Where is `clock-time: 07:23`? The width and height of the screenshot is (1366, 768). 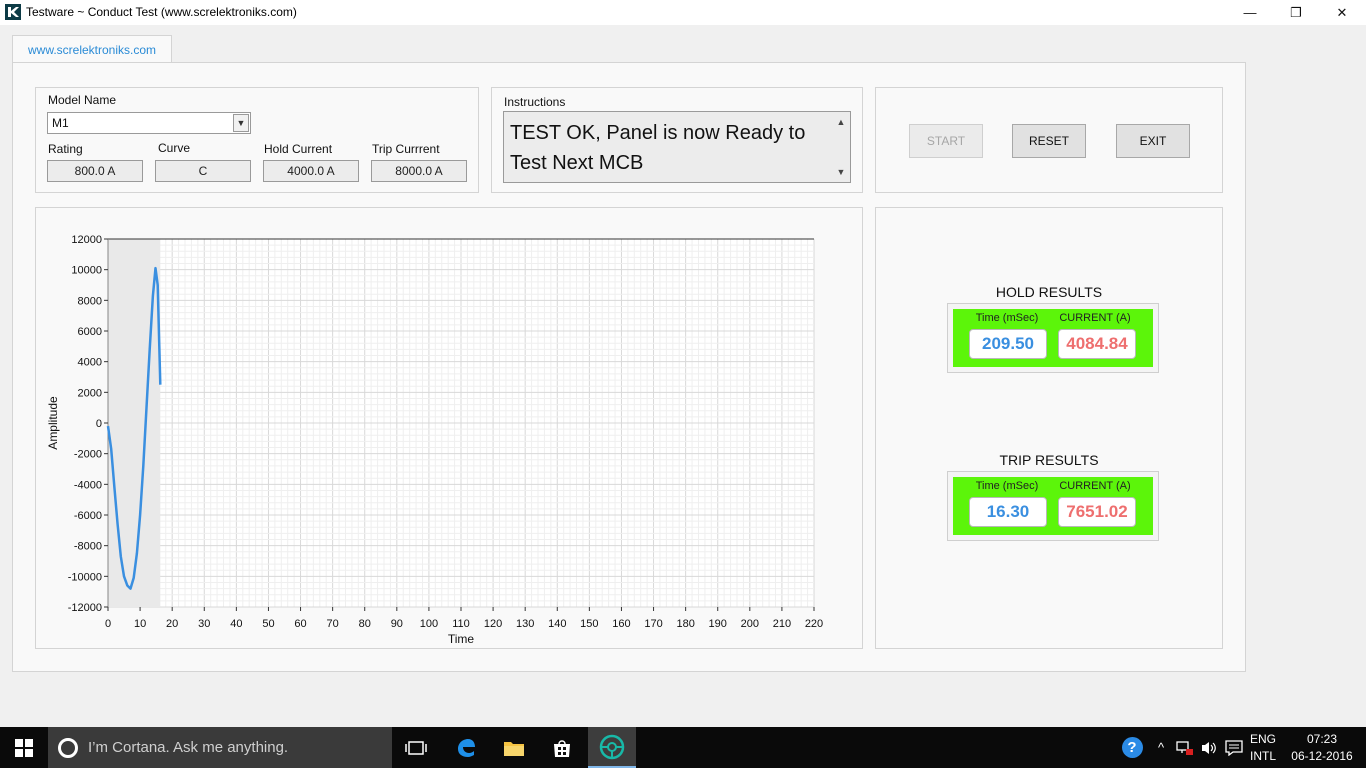
clock-time: 07:23 is located at coordinates (1322, 739).